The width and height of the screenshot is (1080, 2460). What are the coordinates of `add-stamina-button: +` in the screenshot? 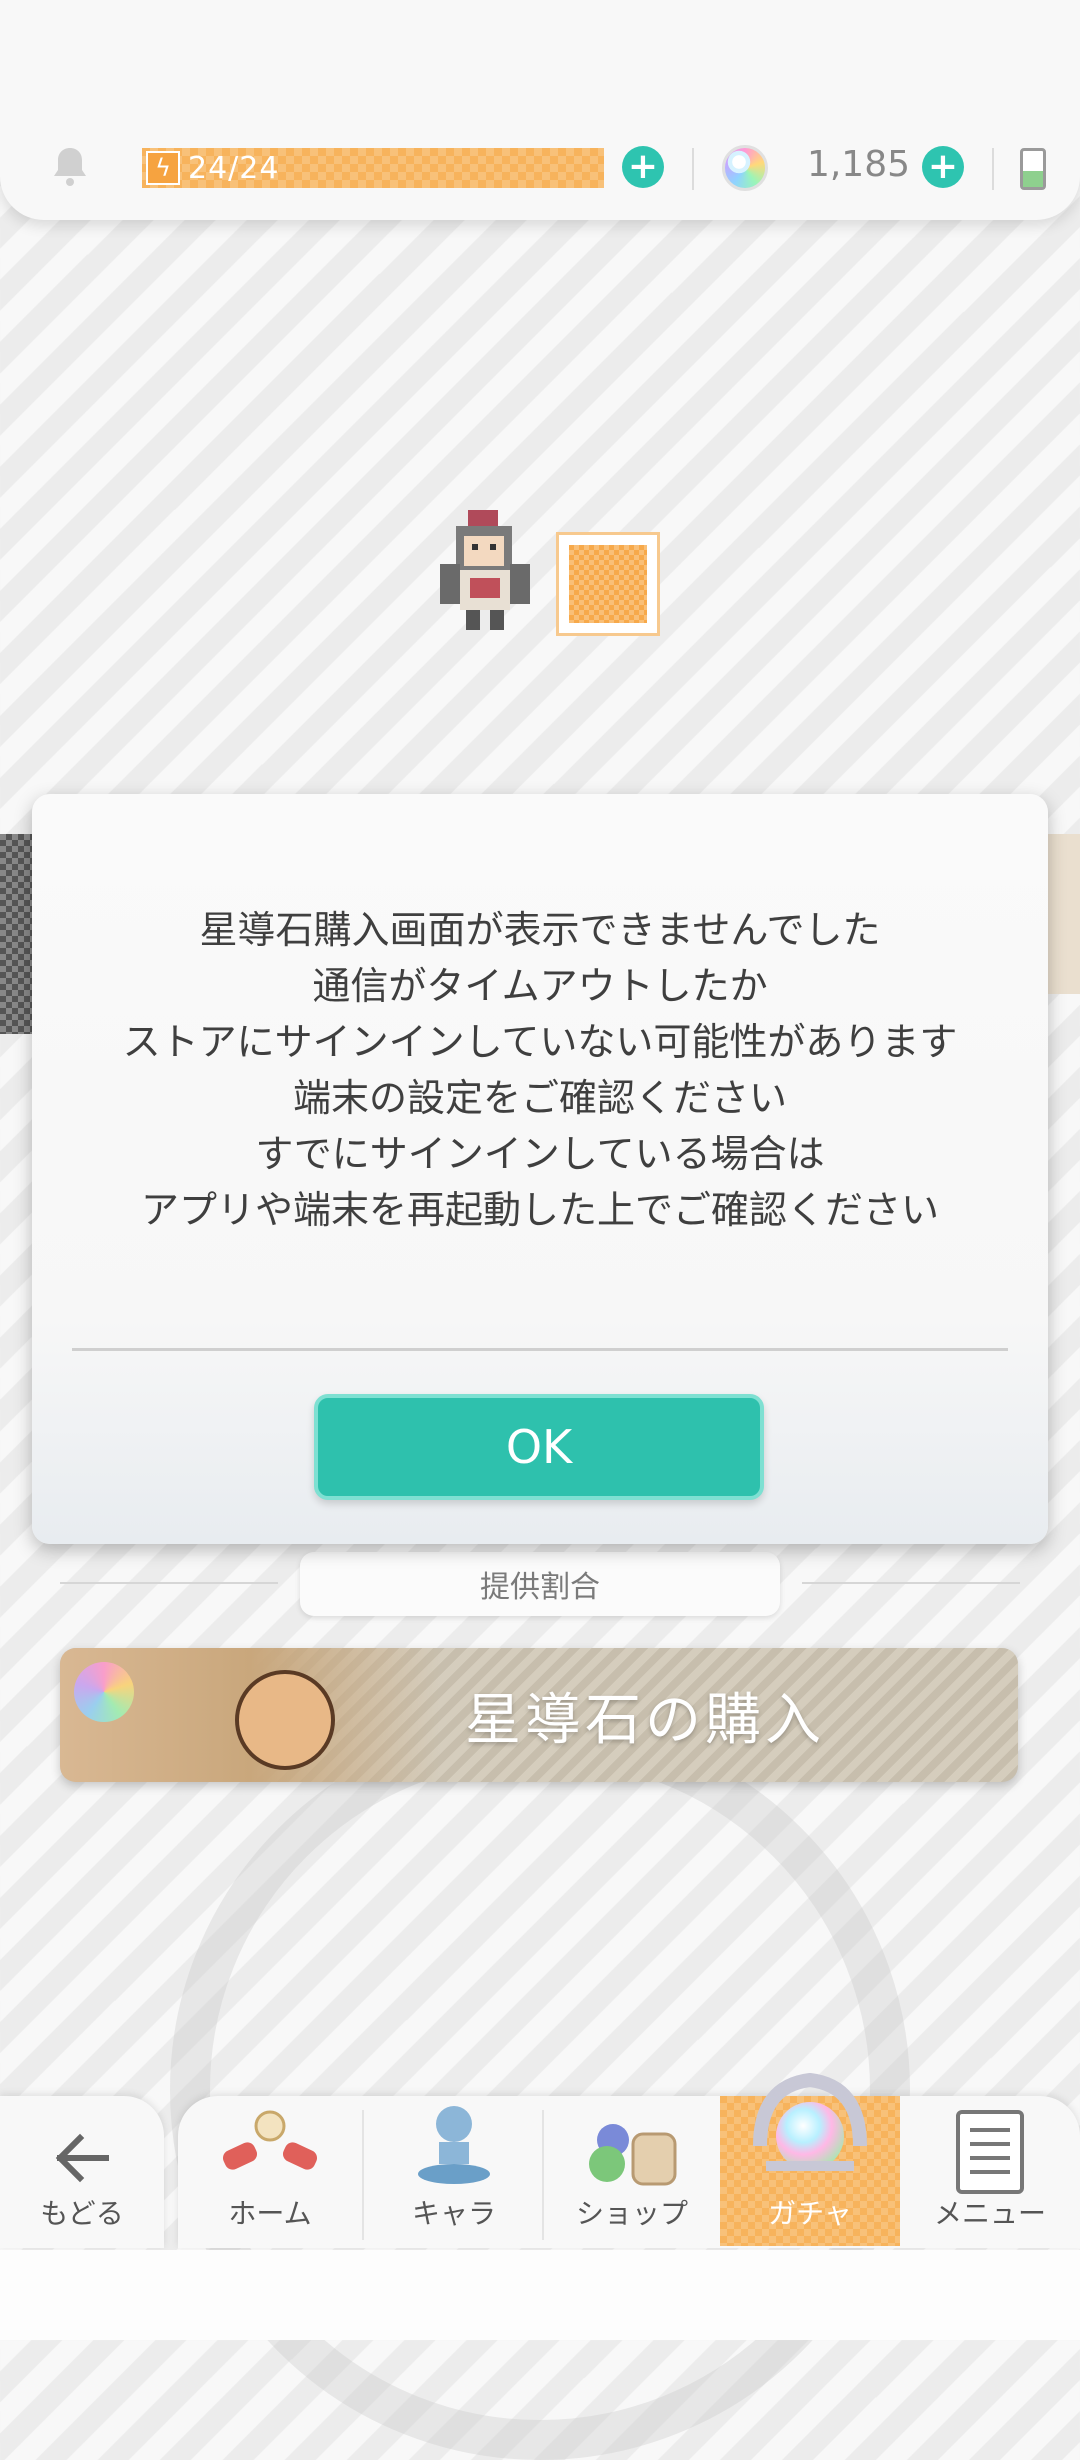 It's located at (643, 167).